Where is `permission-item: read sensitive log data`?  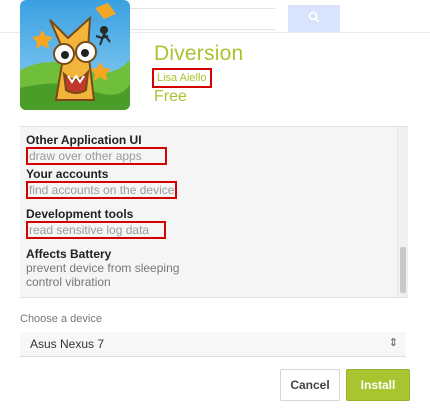 permission-item: read sensitive log data is located at coordinates (96, 230).